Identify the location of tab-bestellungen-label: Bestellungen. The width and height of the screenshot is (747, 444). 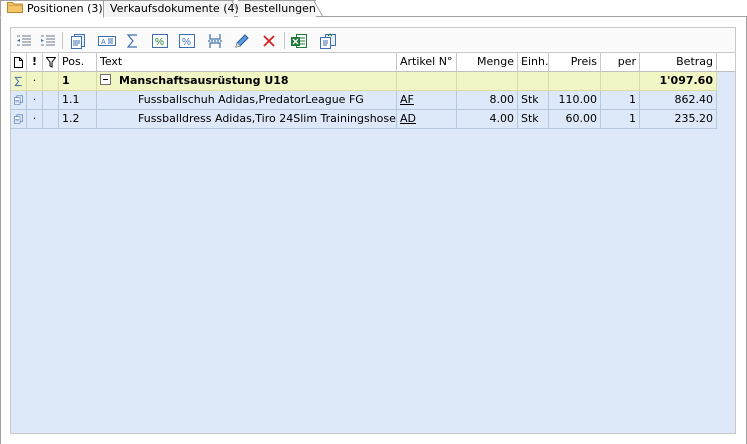
(280, 8).